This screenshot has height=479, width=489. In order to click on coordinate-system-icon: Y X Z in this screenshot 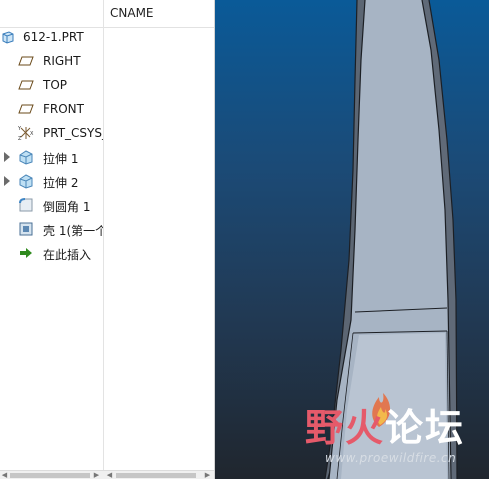, I will do `click(26, 133)`.